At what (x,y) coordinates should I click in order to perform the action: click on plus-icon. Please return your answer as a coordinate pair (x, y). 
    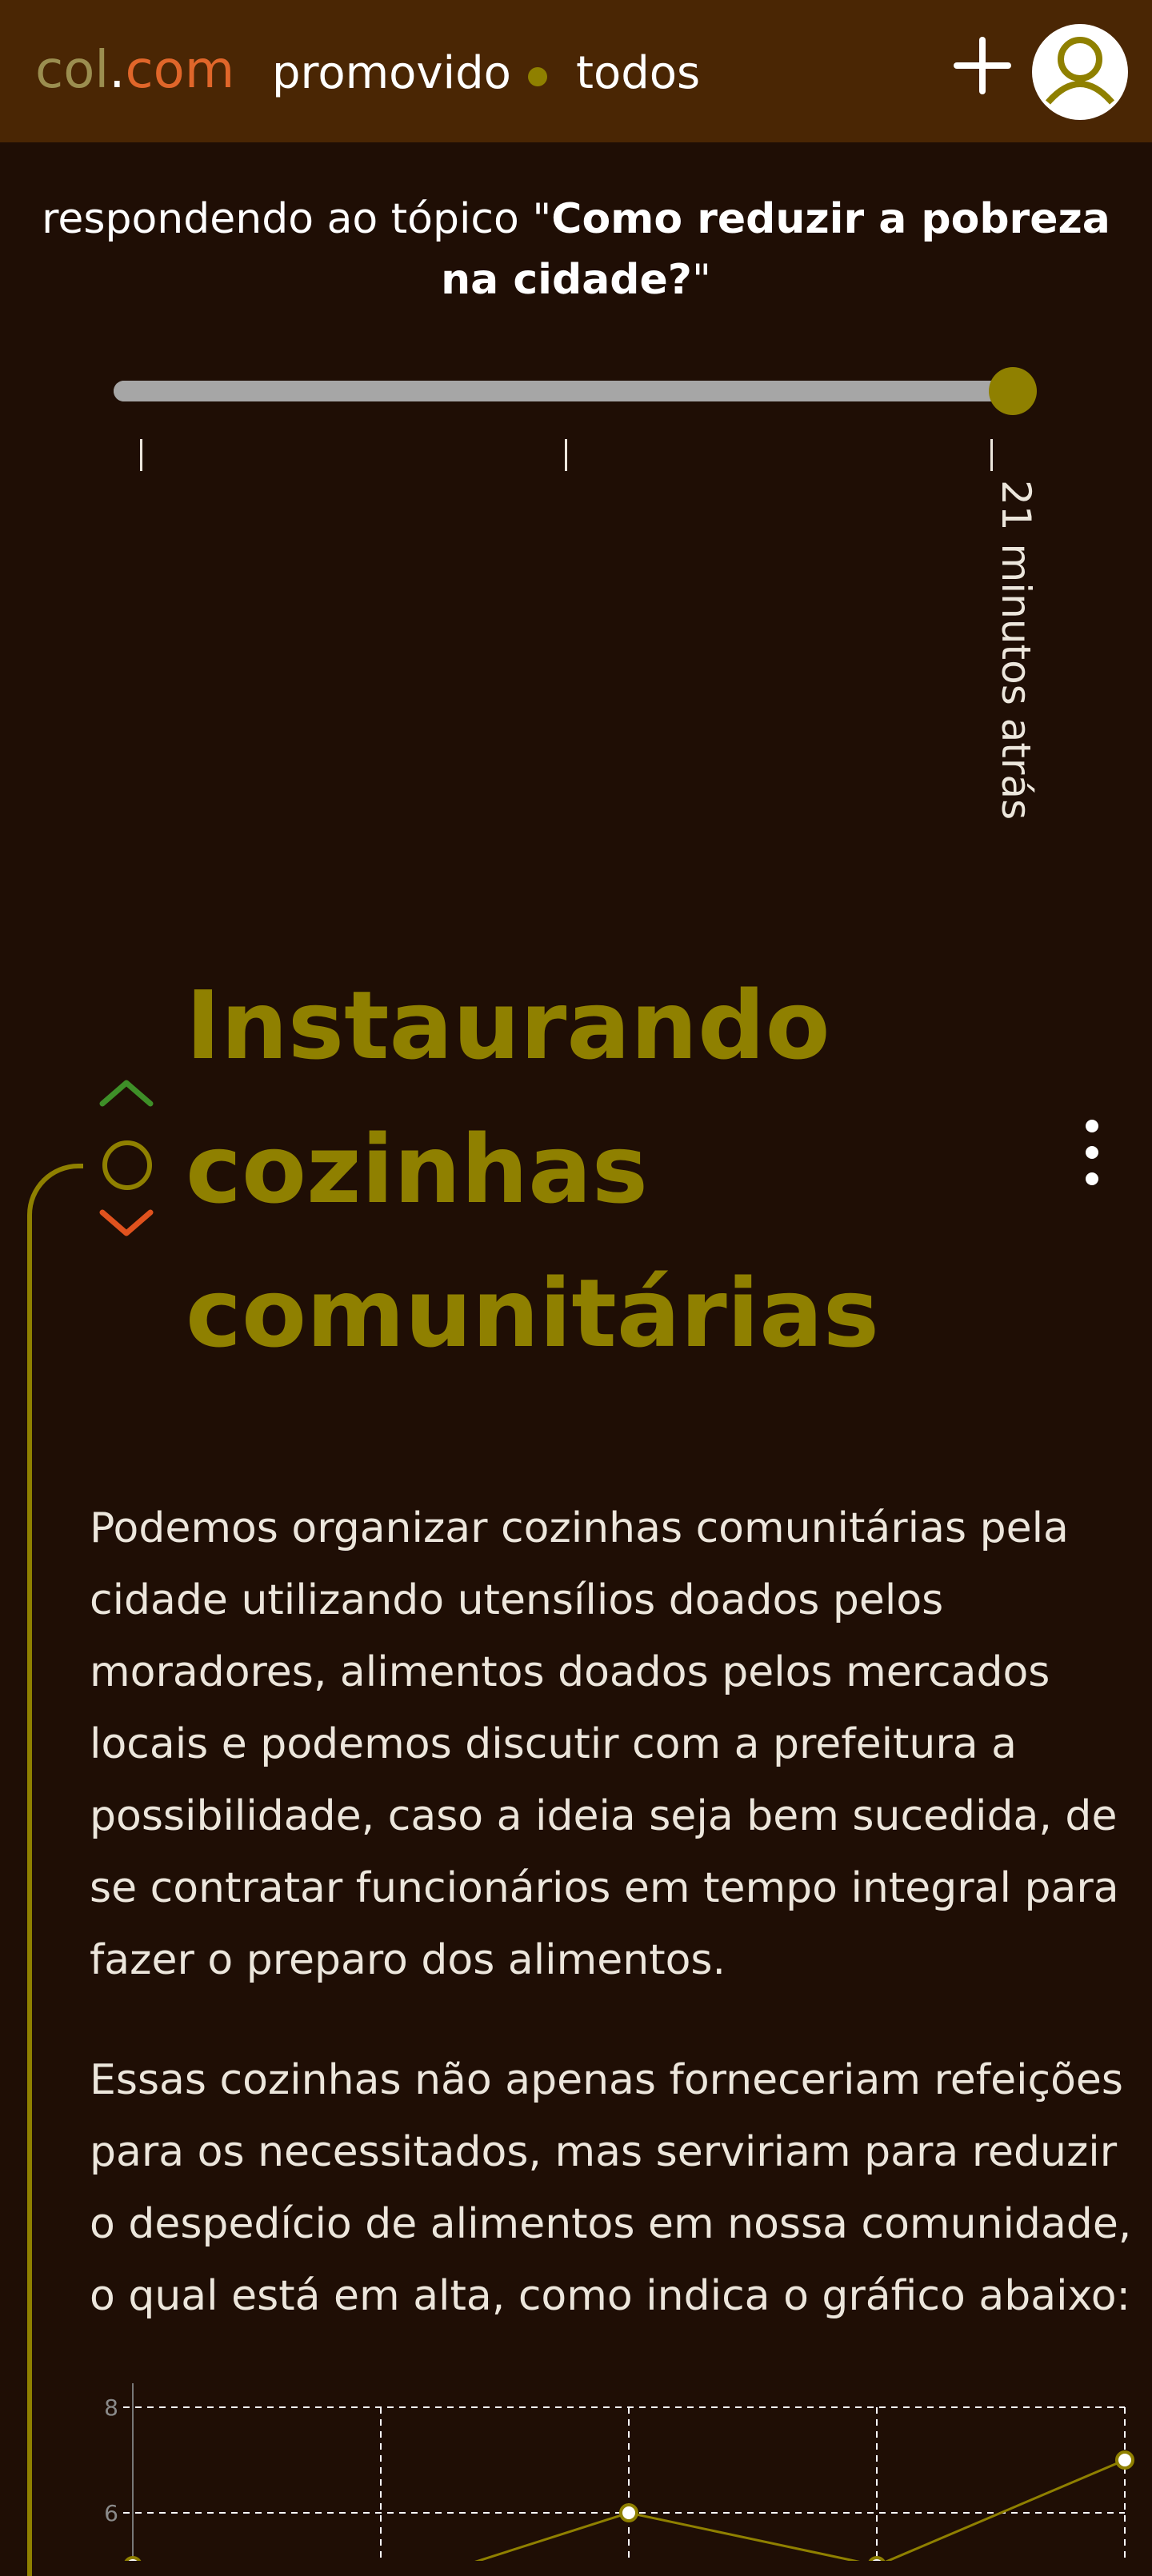
    Looking at the image, I should click on (982, 66).